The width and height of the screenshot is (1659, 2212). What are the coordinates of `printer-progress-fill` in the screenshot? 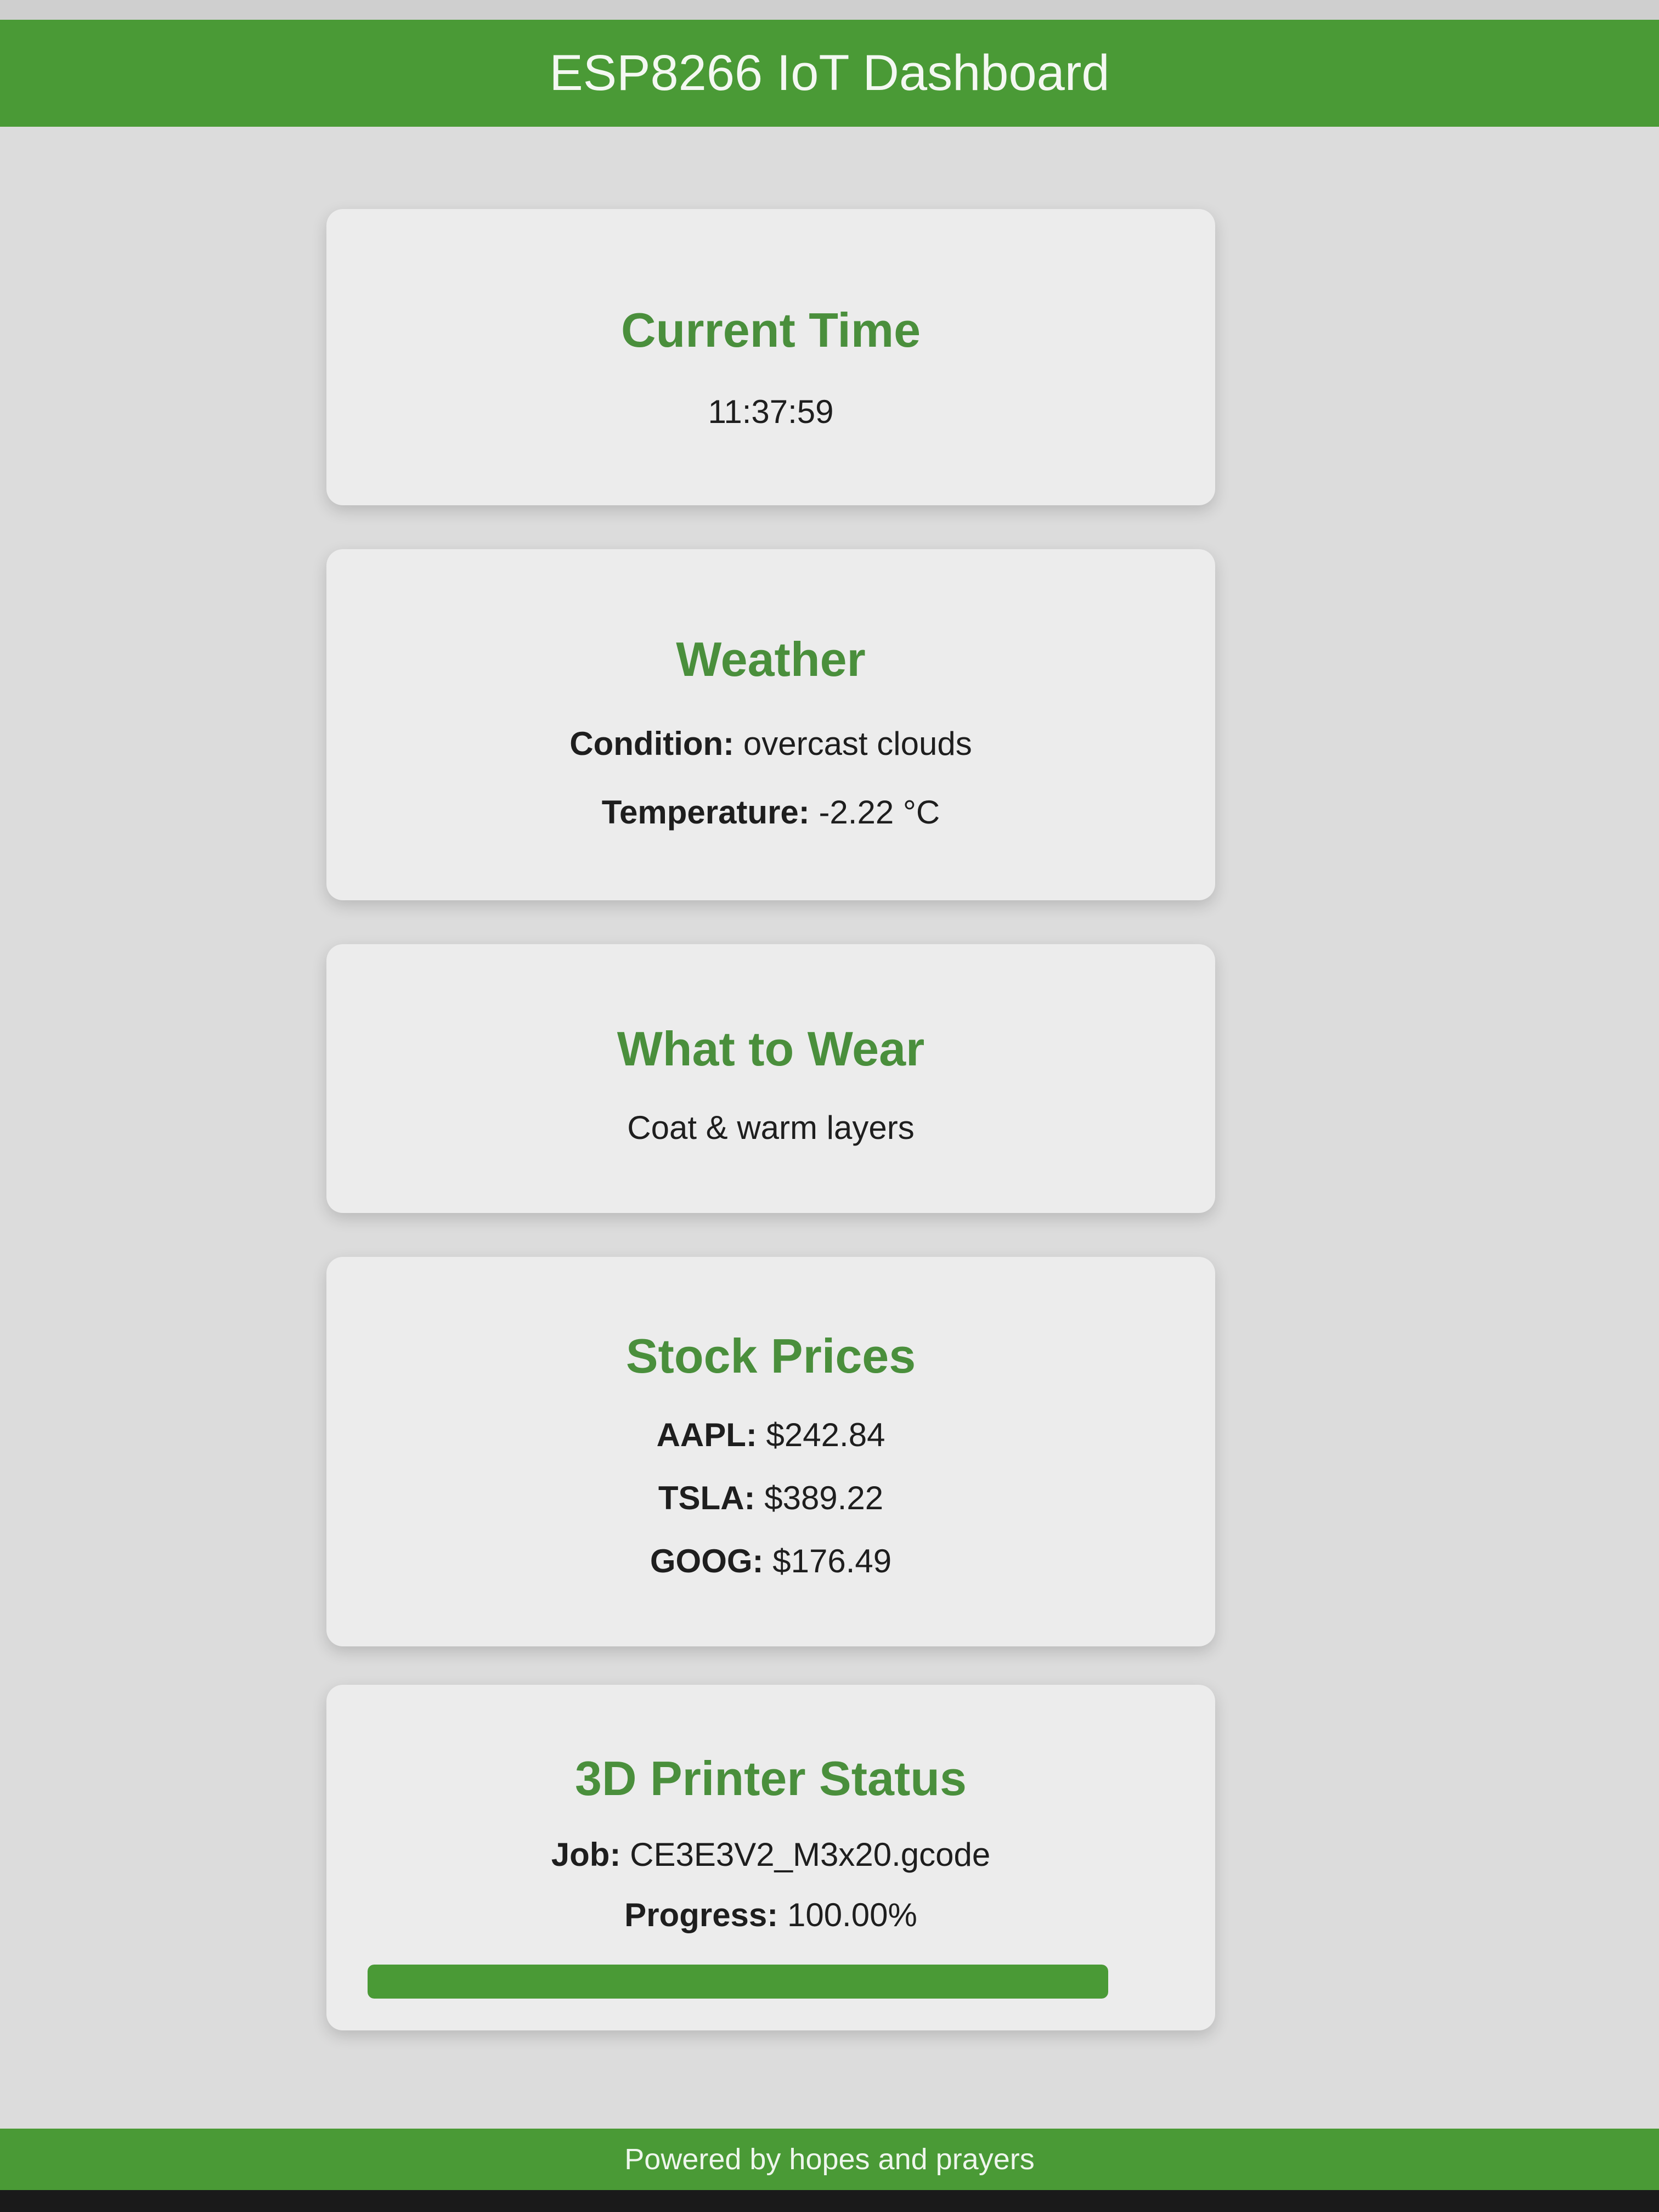 It's located at (738, 1982).